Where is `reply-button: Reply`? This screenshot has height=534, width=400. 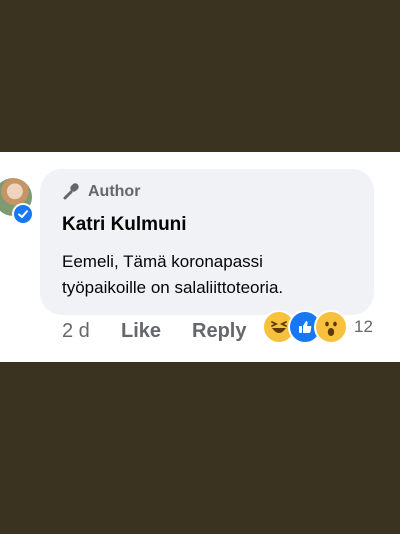 reply-button: Reply is located at coordinates (219, 331).